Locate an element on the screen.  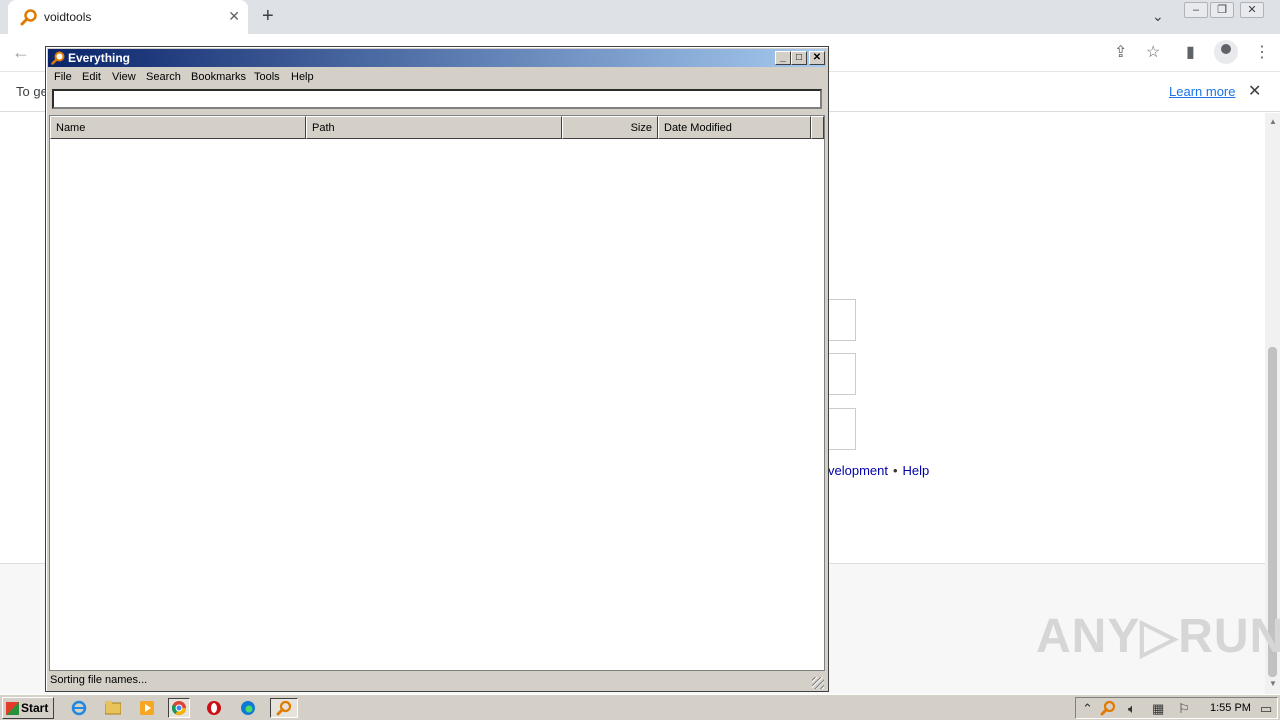
start-button: Start is located at coordinates (28, 708).